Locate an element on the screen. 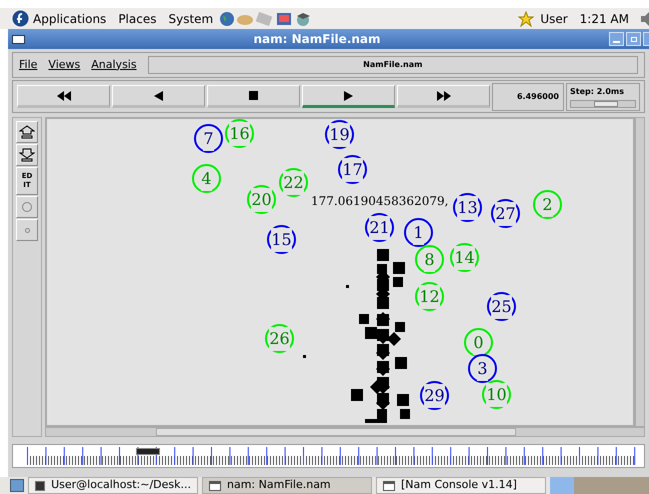 The width and height of the screenshot is (649, 494). vertical-scrollbar is located at coordinates (640, 272).